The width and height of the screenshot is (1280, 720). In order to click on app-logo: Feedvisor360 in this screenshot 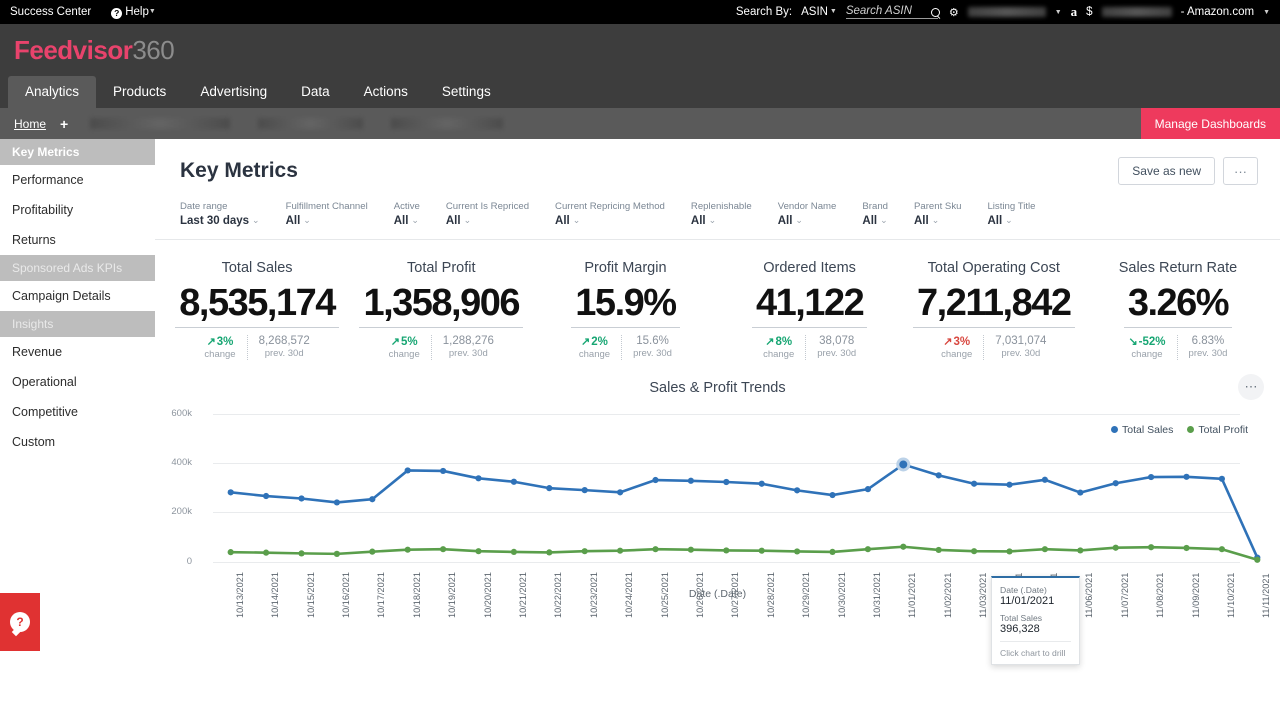, I will do `click(640, 49)`.